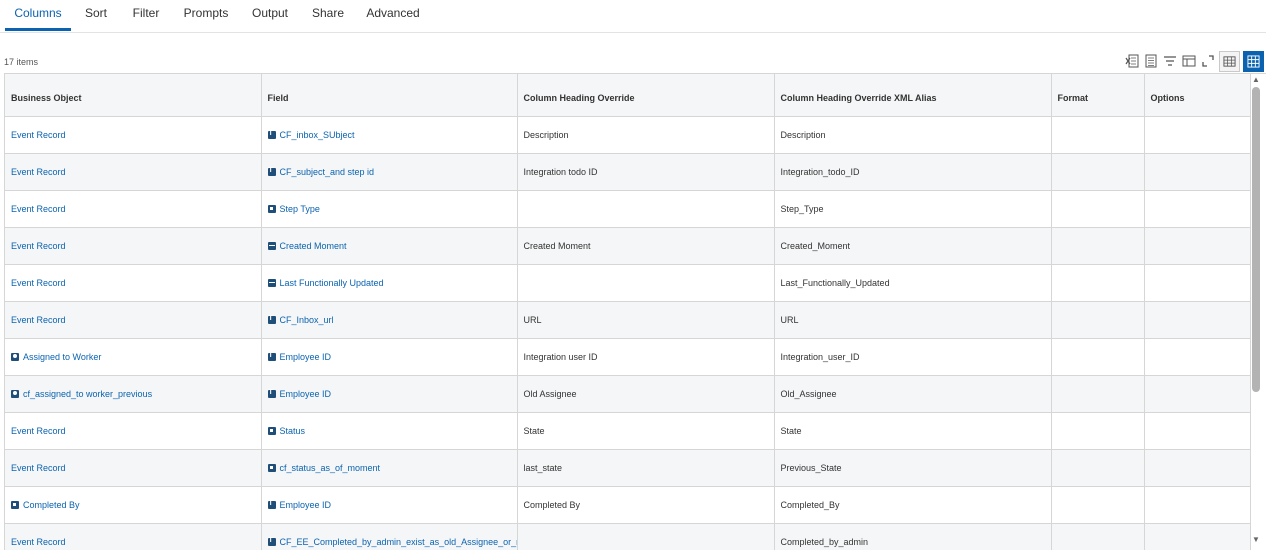 The width and height of the screenshot is (1266, 550). I want to click on tab-prompts: Prompts, so click(206, 15).